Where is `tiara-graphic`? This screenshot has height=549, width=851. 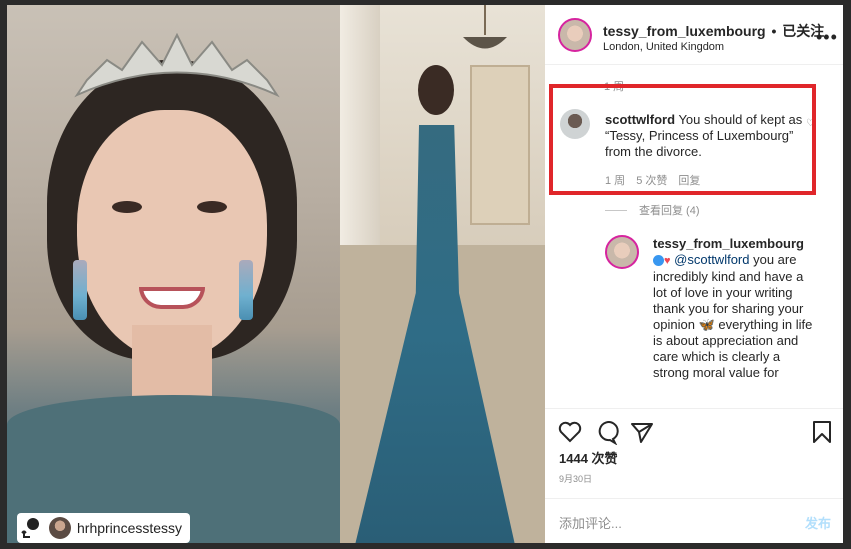
tiara-graphic is located at coordinates (177, 65).